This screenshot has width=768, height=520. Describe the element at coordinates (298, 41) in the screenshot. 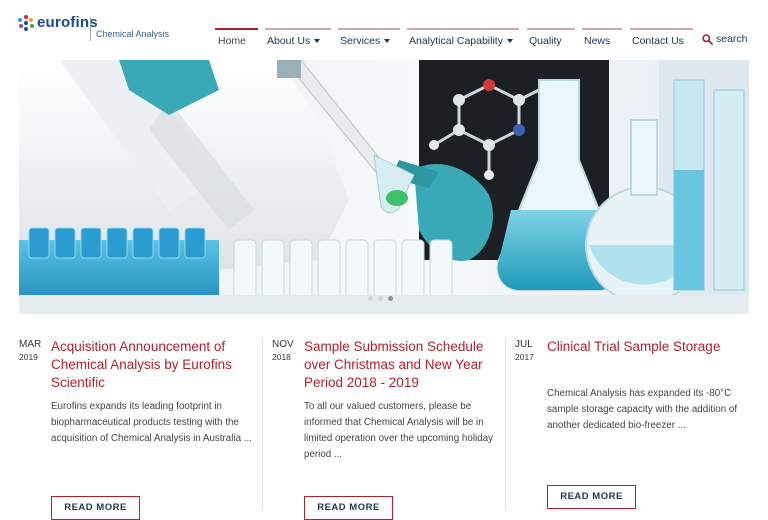

I see `nav-item-about-us: About Us` at that location.